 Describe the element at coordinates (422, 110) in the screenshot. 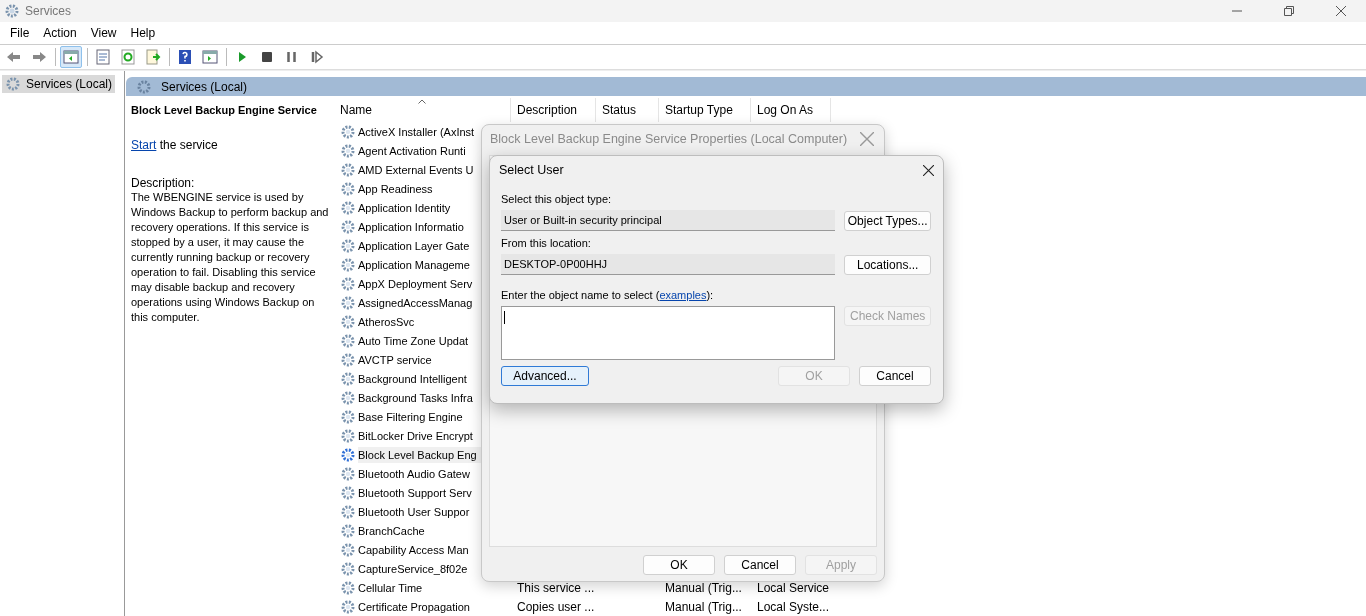

I see `column-header: Name` at that location.